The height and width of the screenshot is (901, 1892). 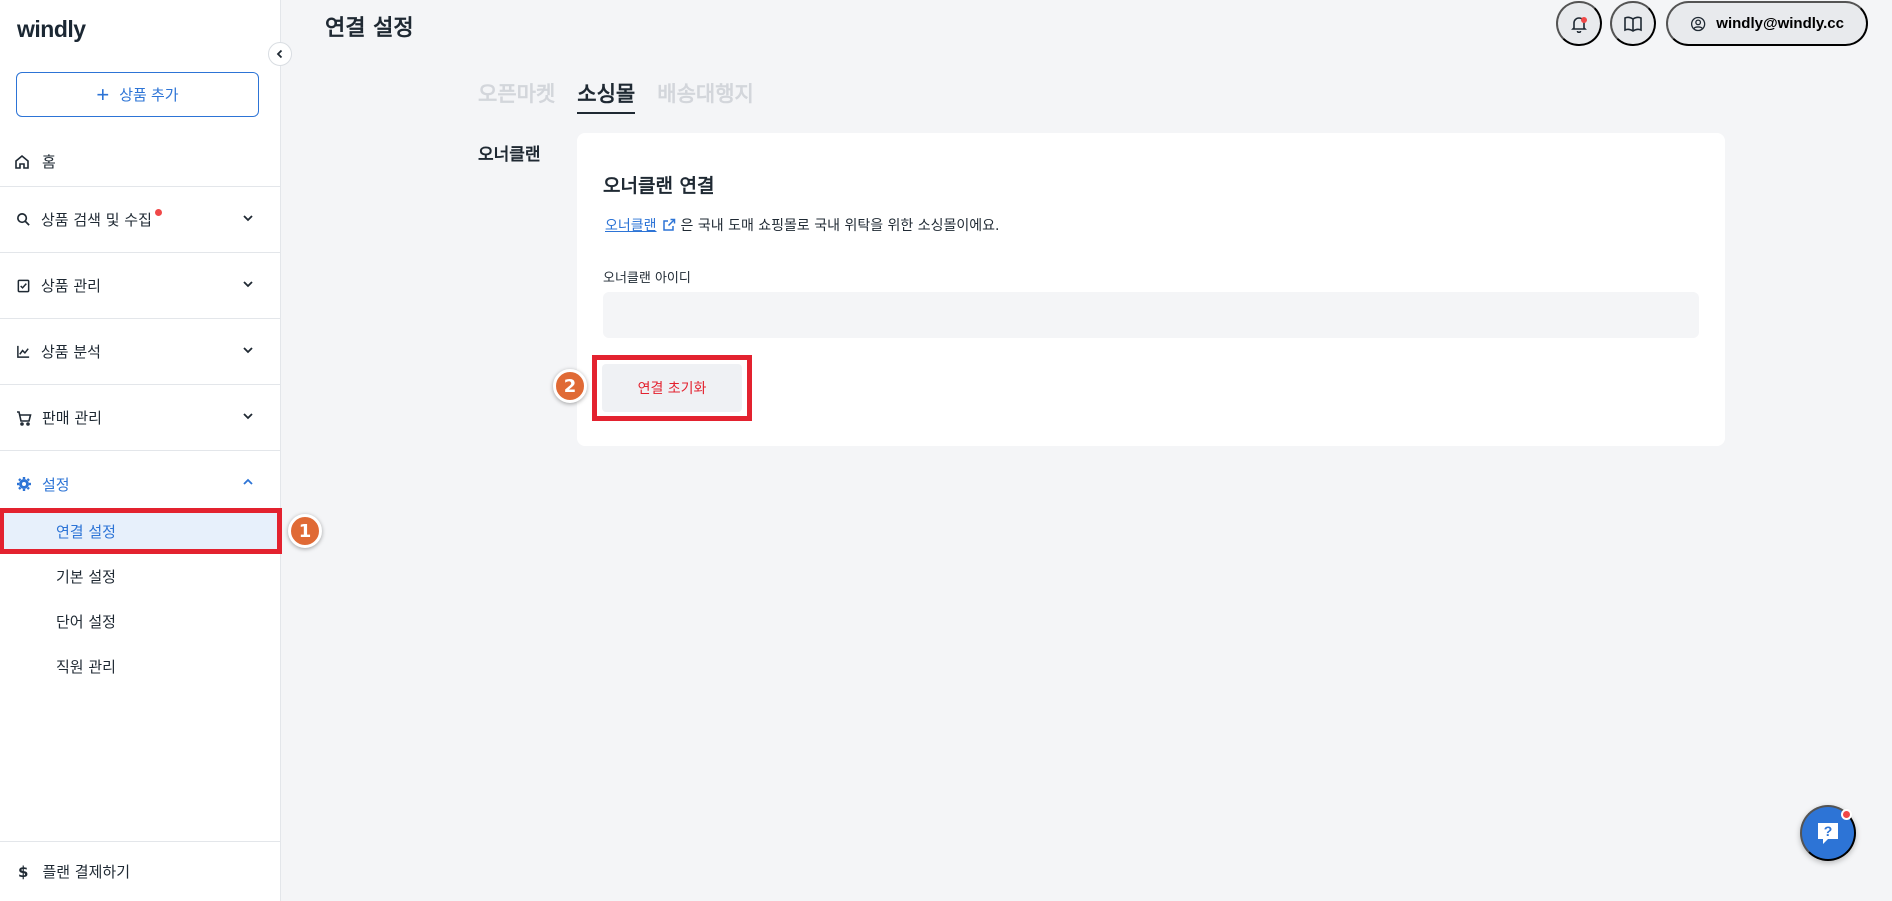 I want to click on tab-sourcing-mall: 소싱몰, so click(x=606, y=96).